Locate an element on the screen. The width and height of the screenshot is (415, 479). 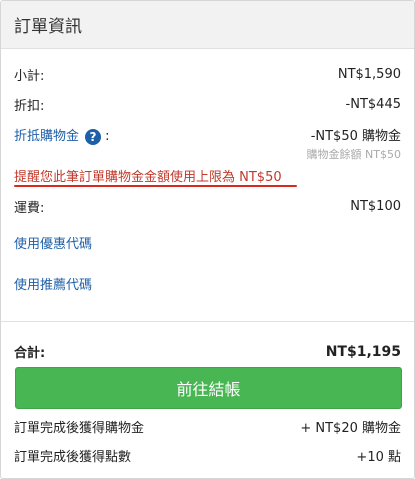
reward-credit-value: + NT$20 購物金 is located at coordinates (350, 428).